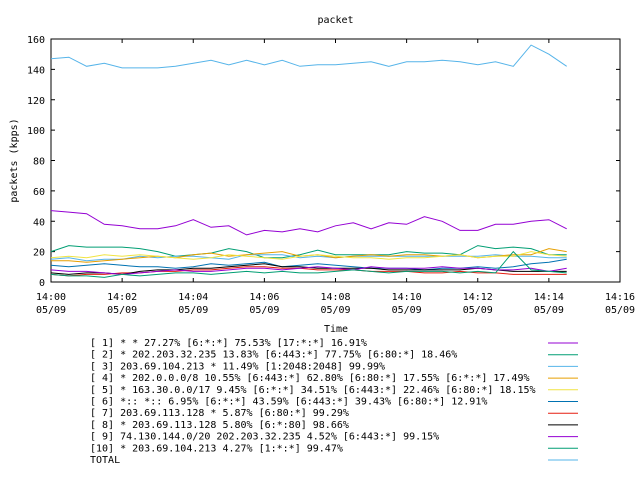 This screenshot has height=480, width=640. I want to click on y-tick-label: 100, so click(36, 131).